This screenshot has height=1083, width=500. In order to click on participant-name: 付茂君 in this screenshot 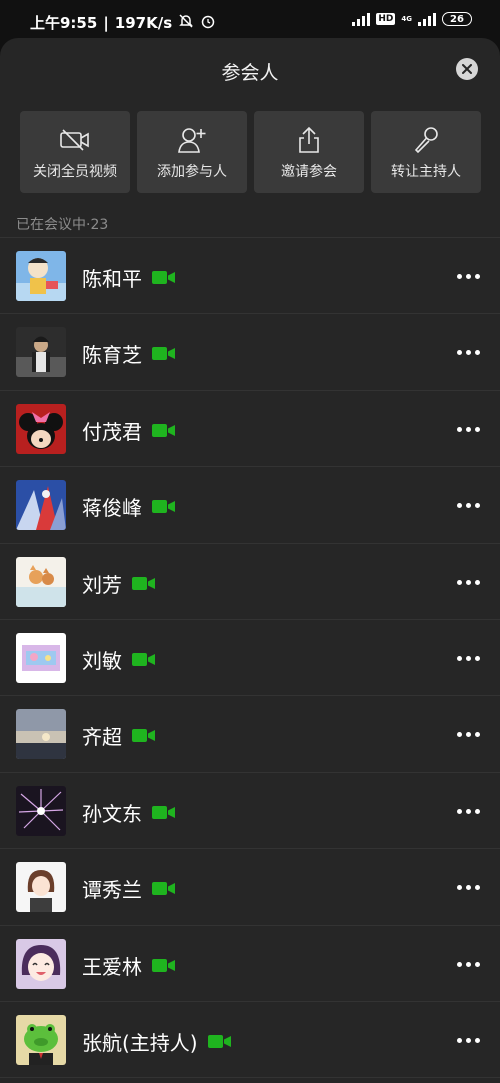, I will do `click(112, 431)`.